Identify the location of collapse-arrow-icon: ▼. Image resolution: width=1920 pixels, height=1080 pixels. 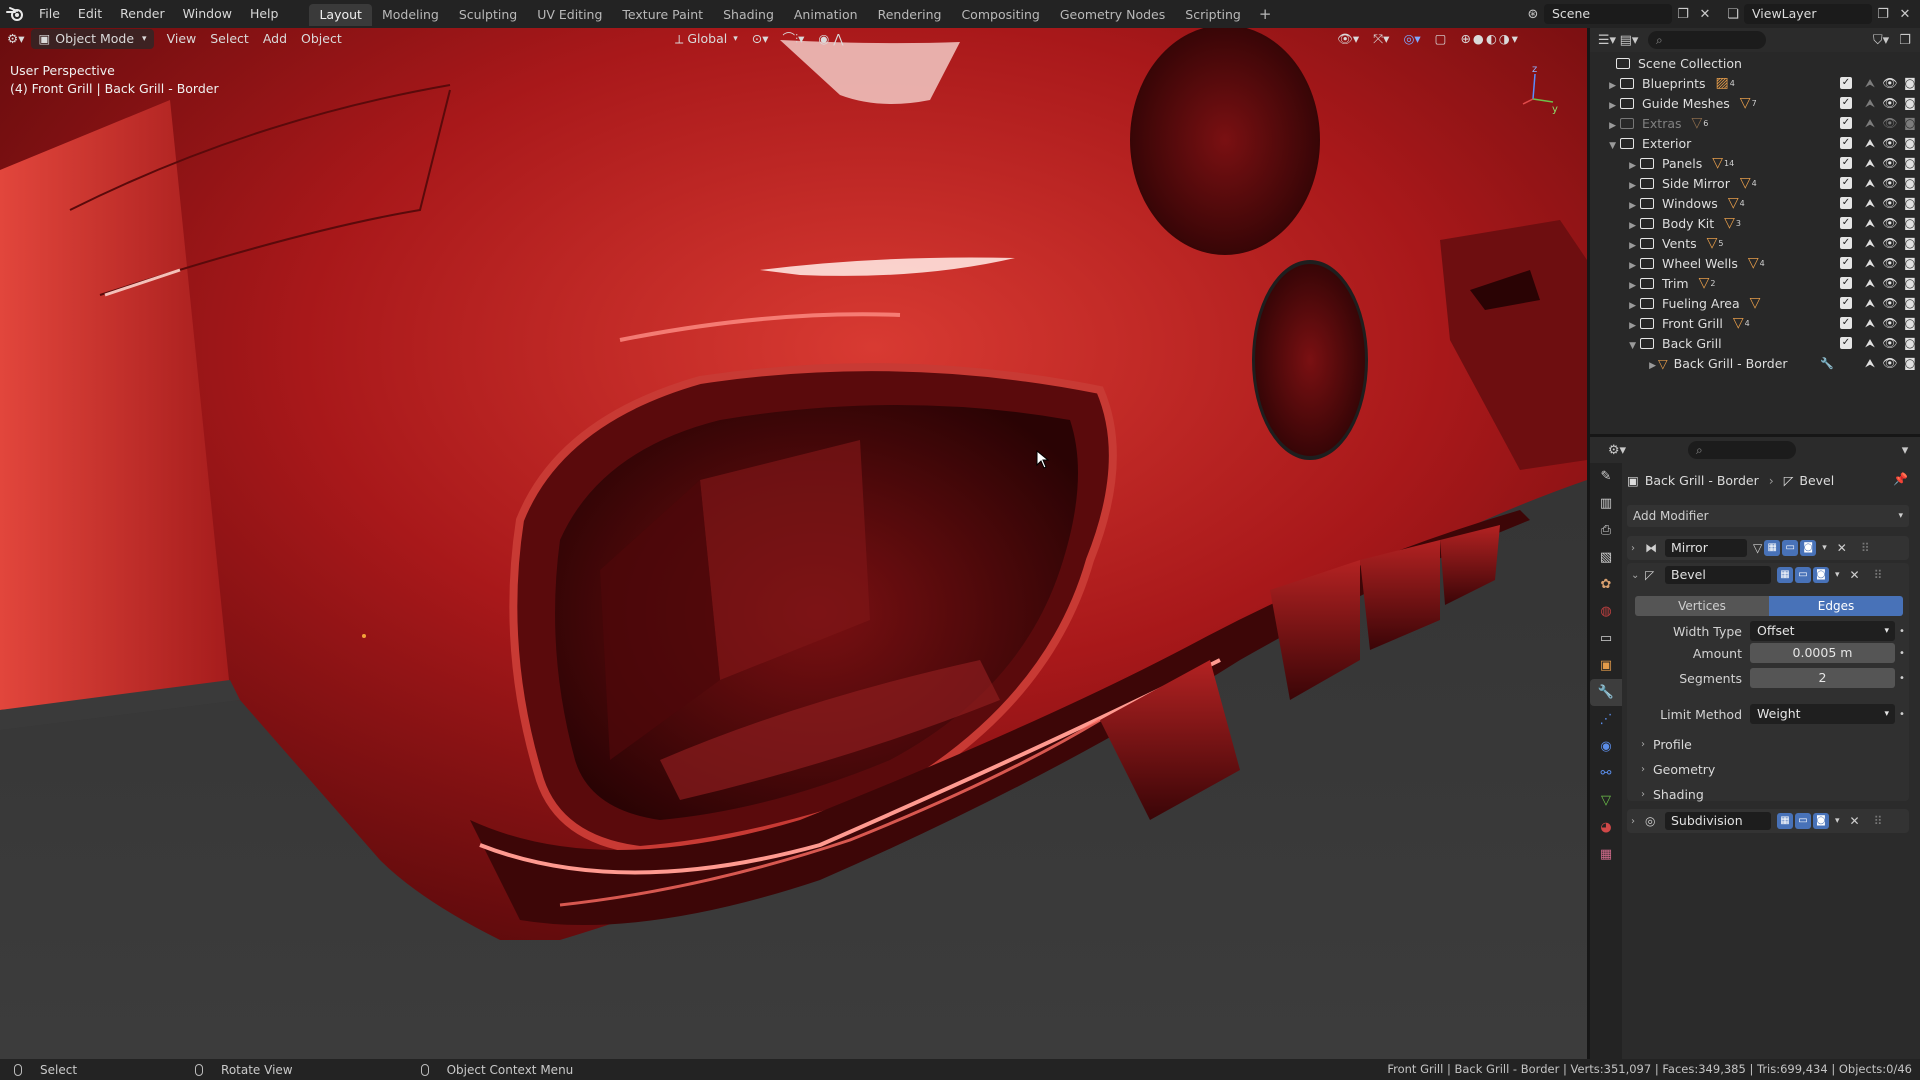
(1612, 146).